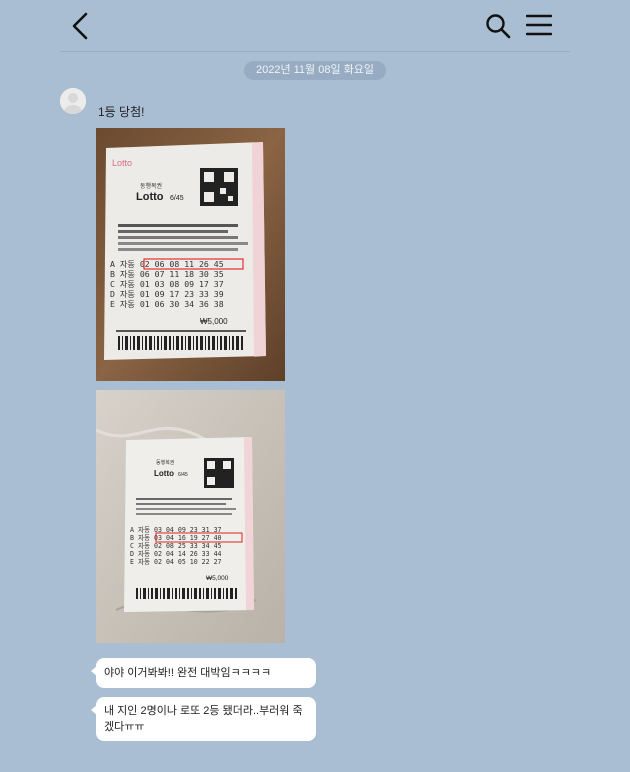  Describe the element at coordinates (315, 70) in the screenshot. I see `date-separator: 2022년 11월 08일 화요일` at that location.